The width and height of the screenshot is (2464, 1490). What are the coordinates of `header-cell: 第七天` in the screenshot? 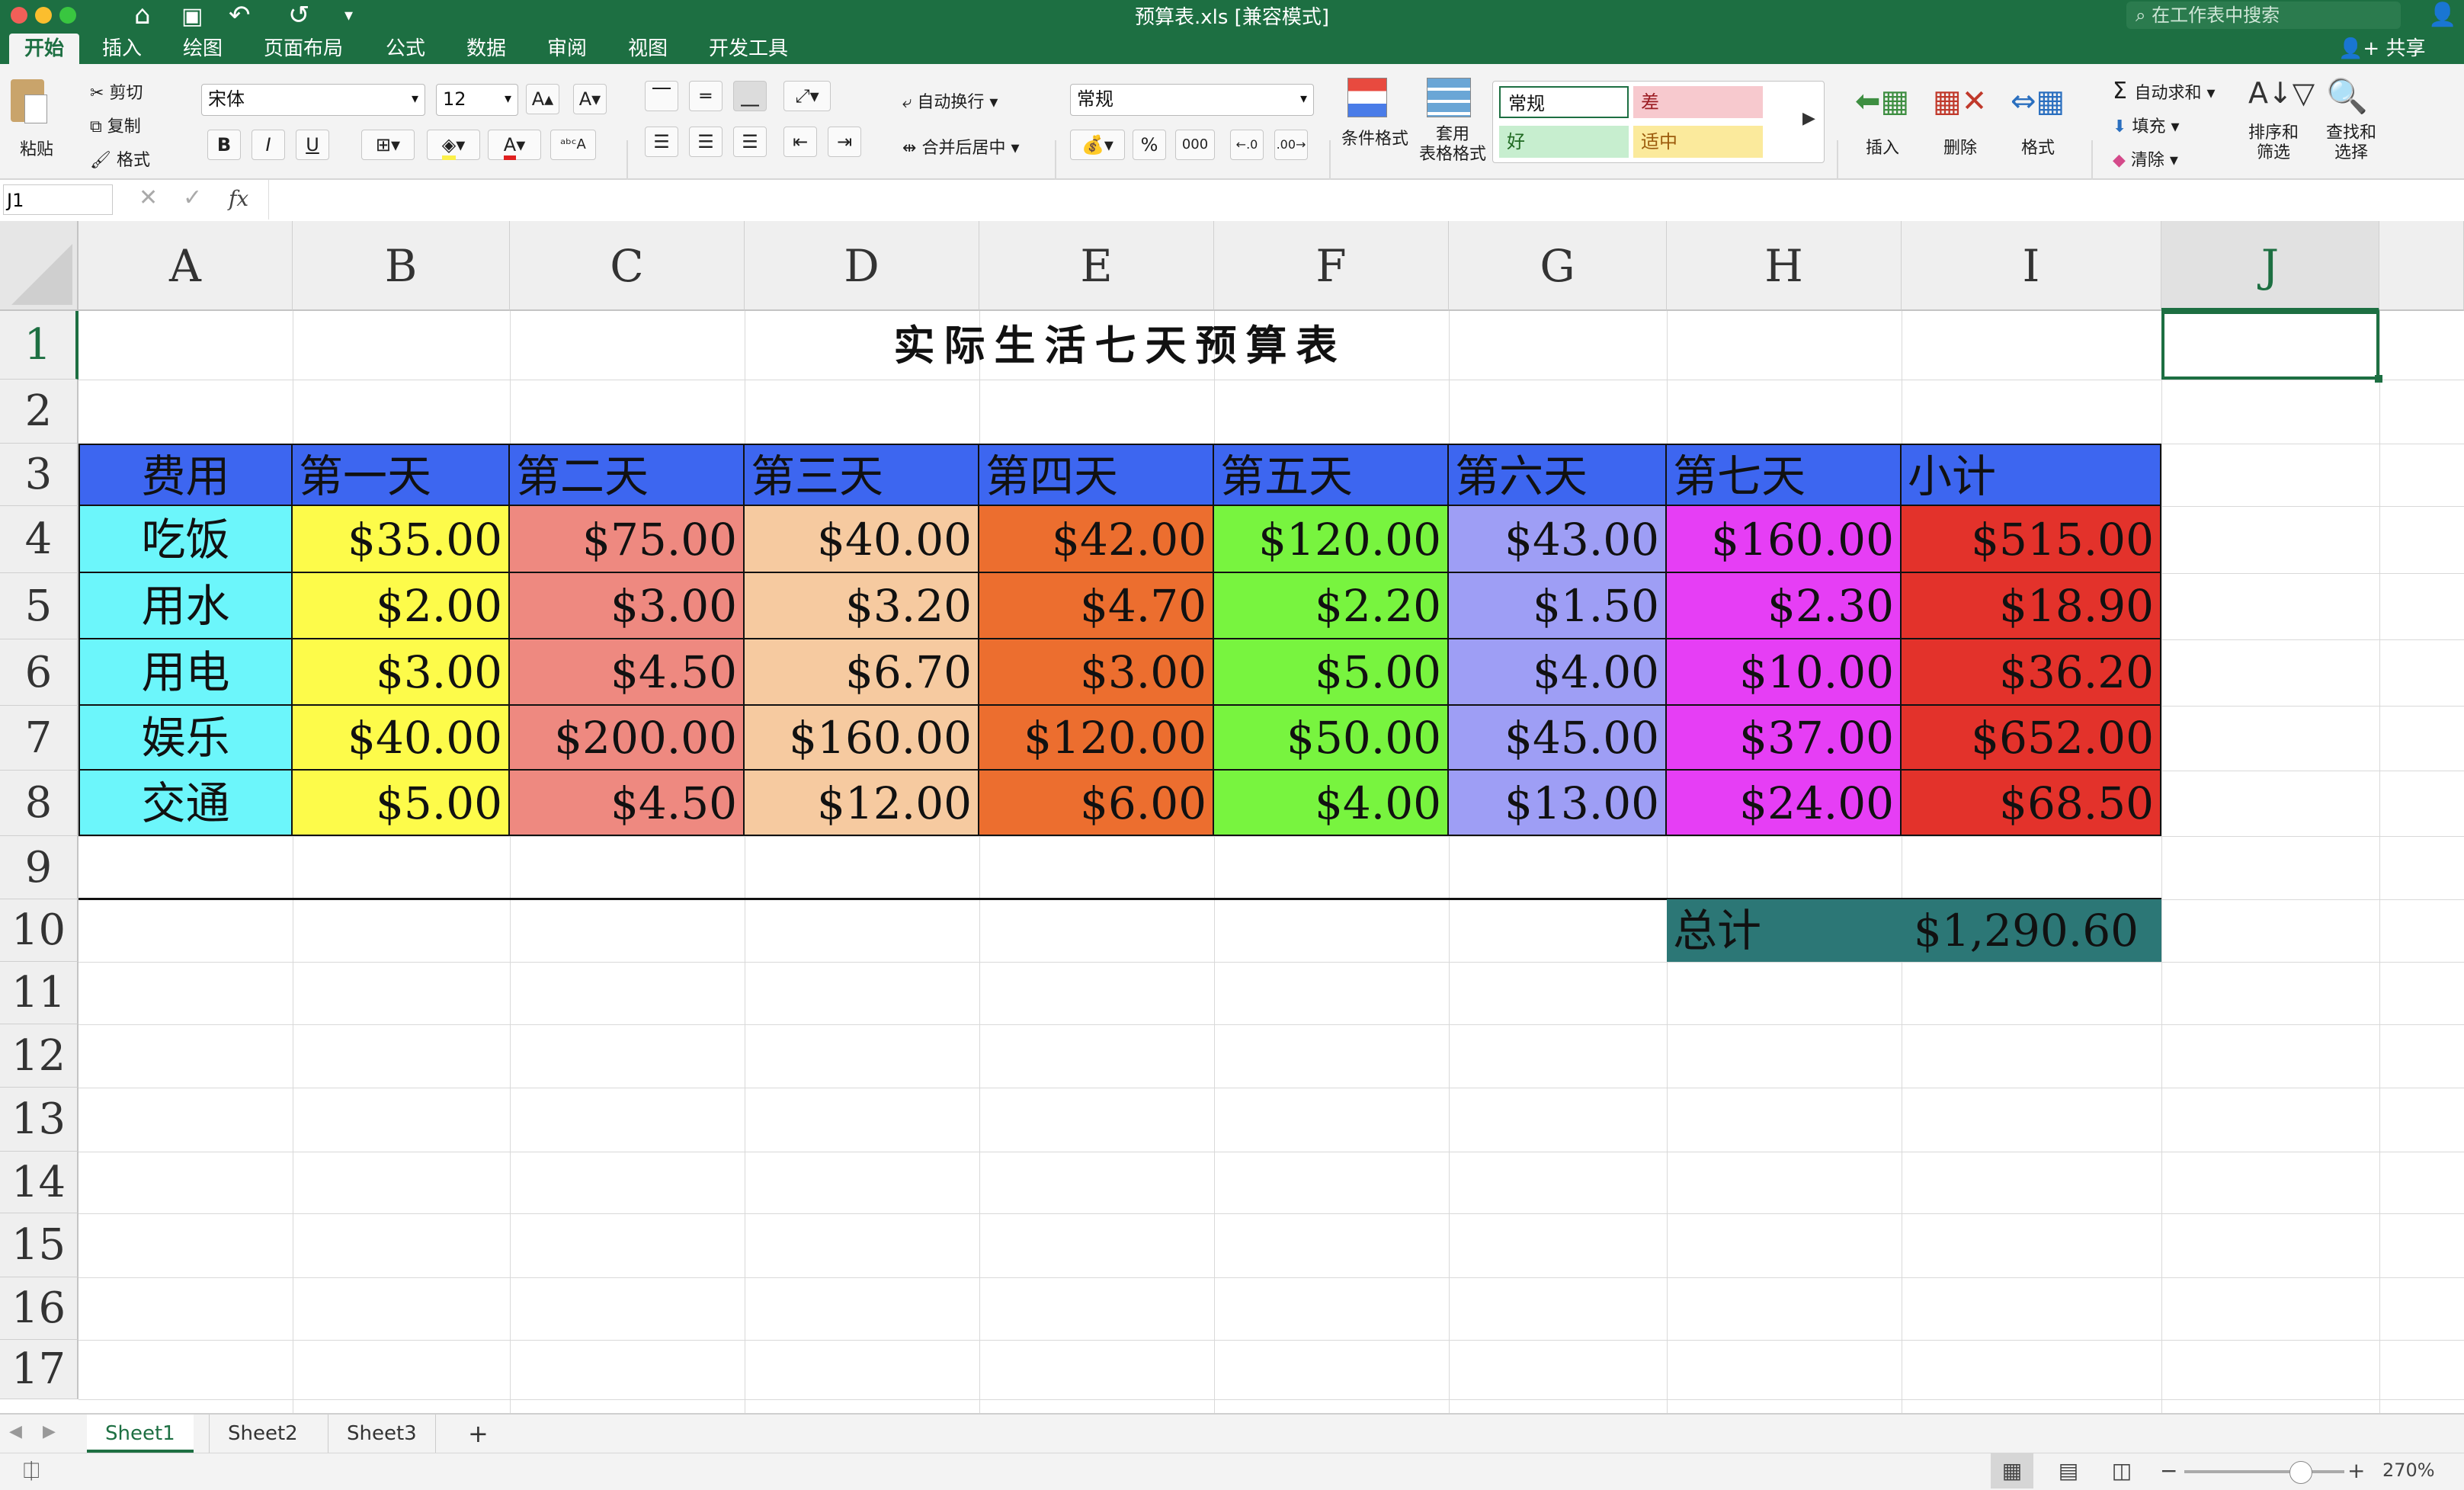 It's located at (1784, 475).